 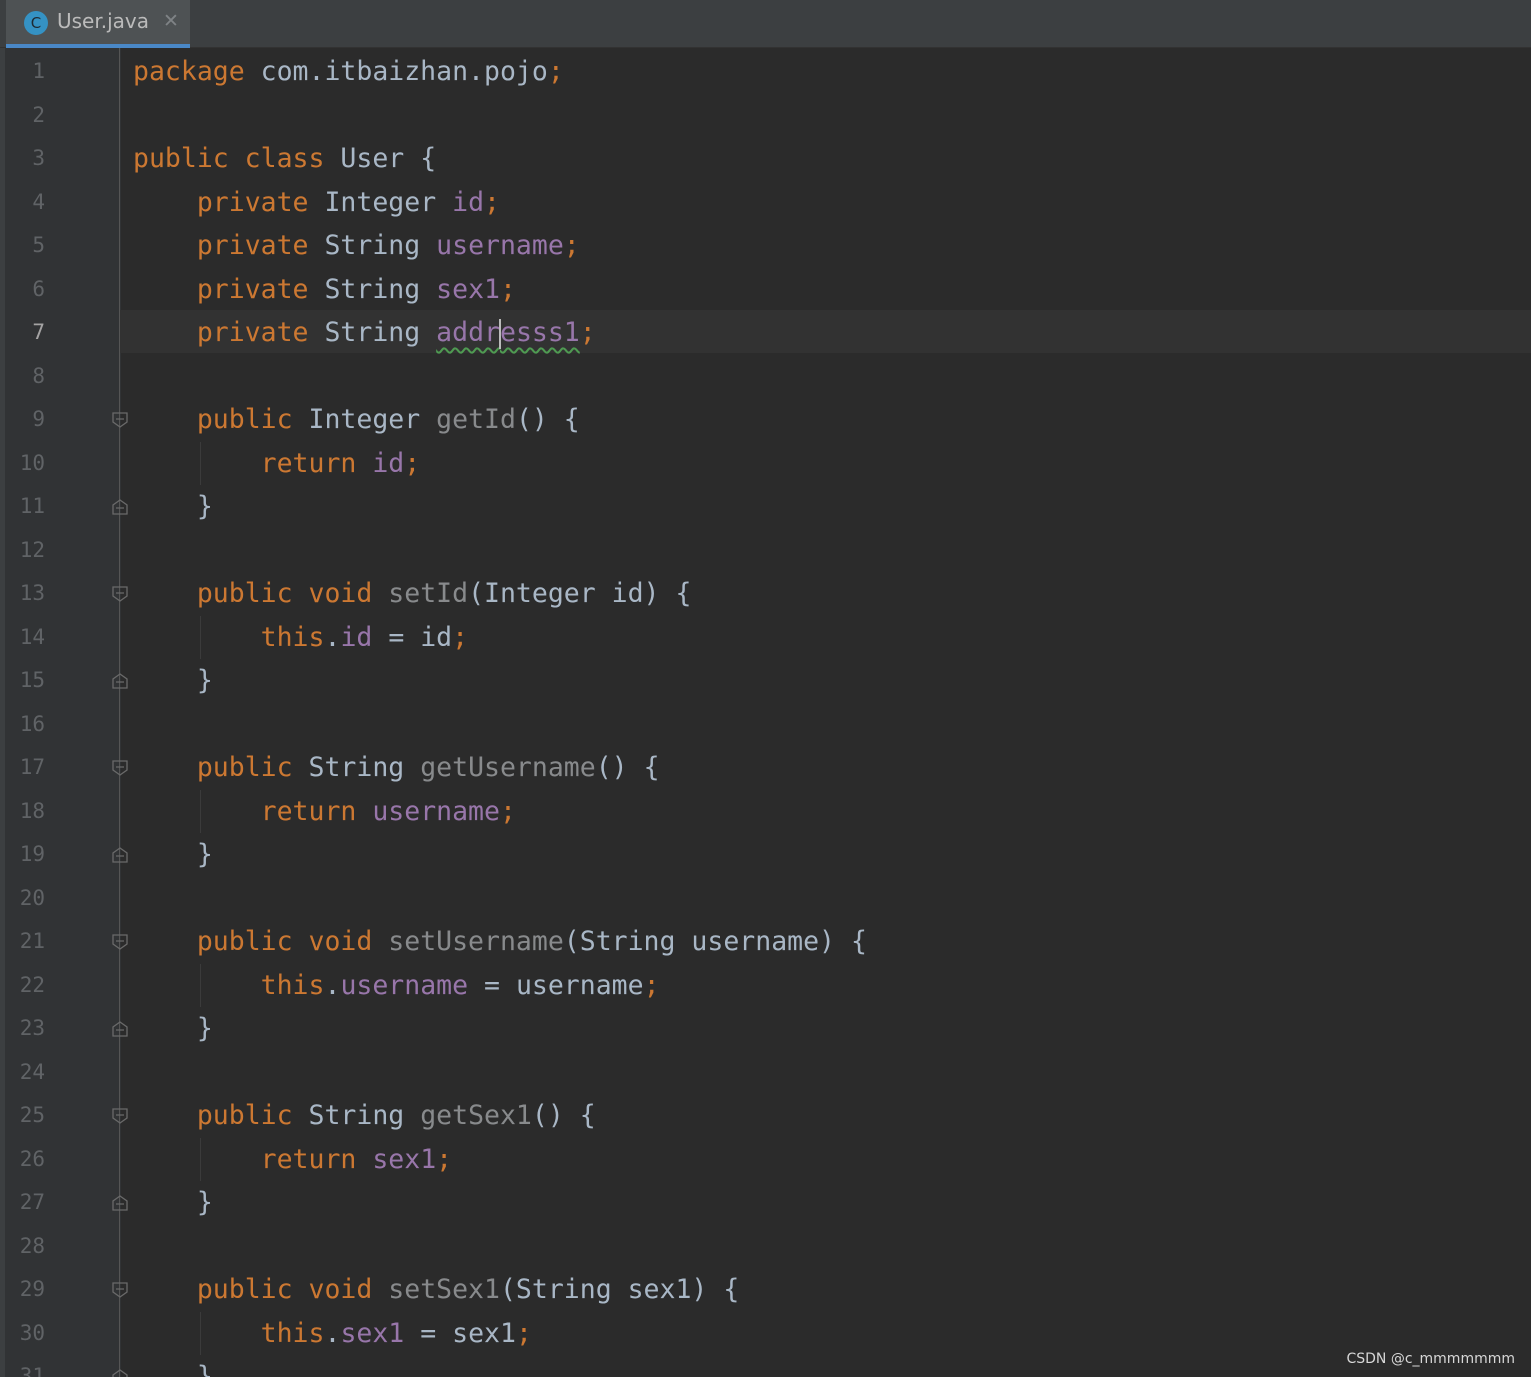 What do you see at coordinates (277, 464) in the screenshot?
I see `code-line: return id;` at bounding box center [277, 464].